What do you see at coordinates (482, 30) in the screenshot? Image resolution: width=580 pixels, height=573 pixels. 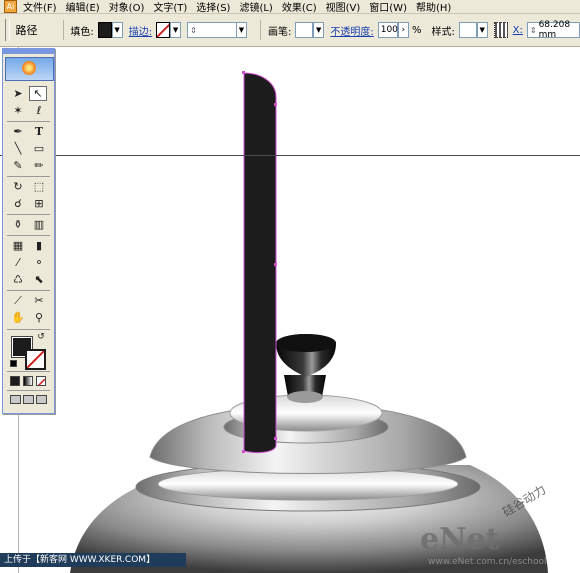 I see `style-dropdown: ▼` at bounding box center [482, 30].